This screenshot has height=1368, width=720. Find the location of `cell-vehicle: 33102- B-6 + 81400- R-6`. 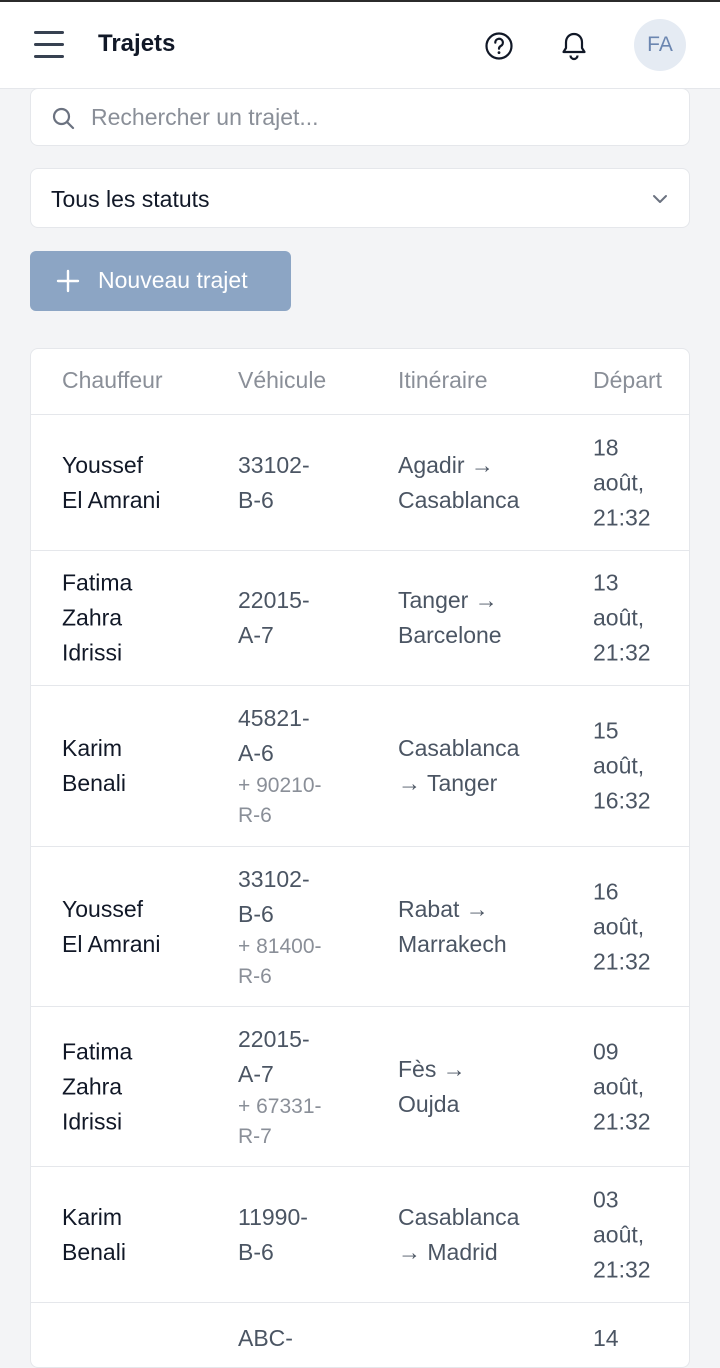

cell-vehicle: 33102- B-6 + 81400- R-6 is located at coordinates (280, 926).